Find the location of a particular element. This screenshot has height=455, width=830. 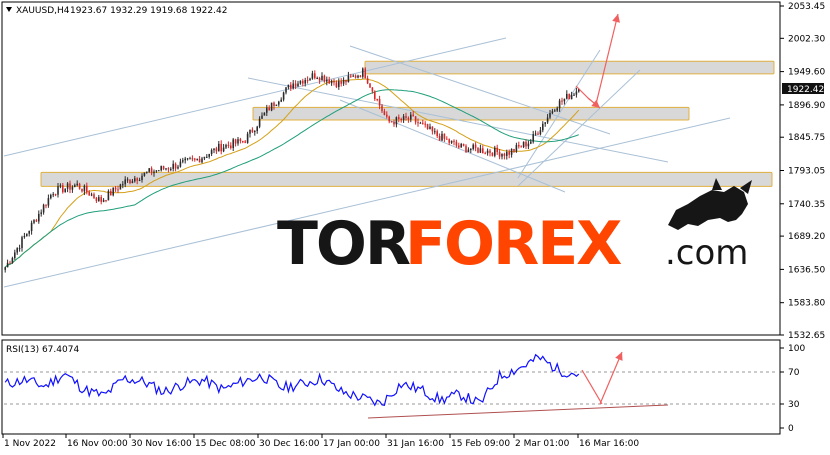

price-tick-label: 1845.75 is located at coordinates (806, 138).